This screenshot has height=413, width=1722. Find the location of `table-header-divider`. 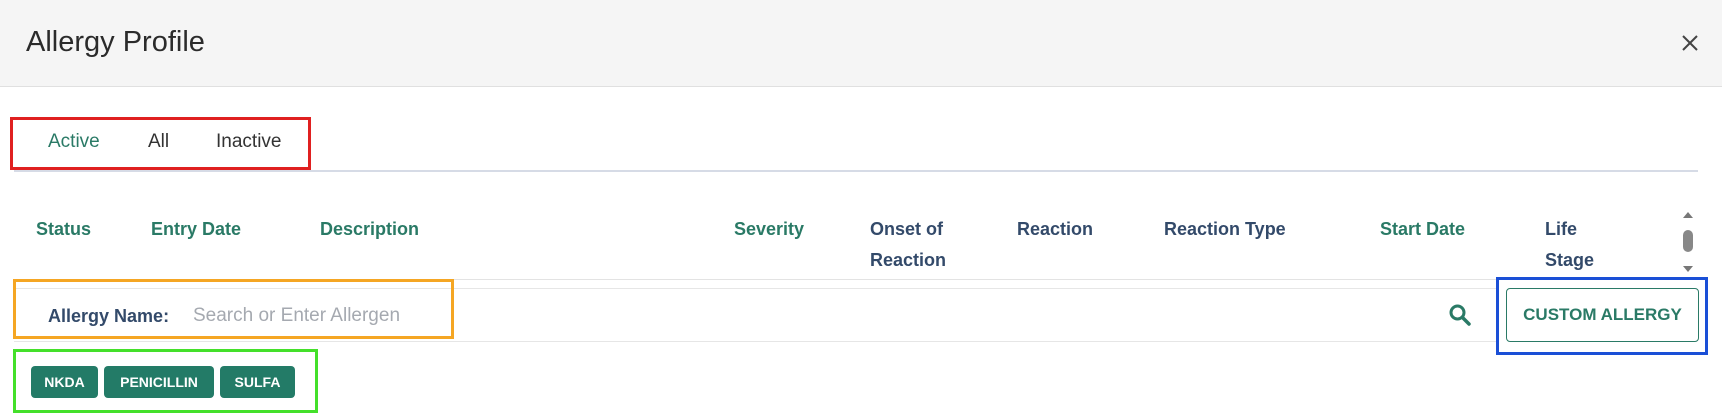

table-header-divider is located at coordinates (856, 279).